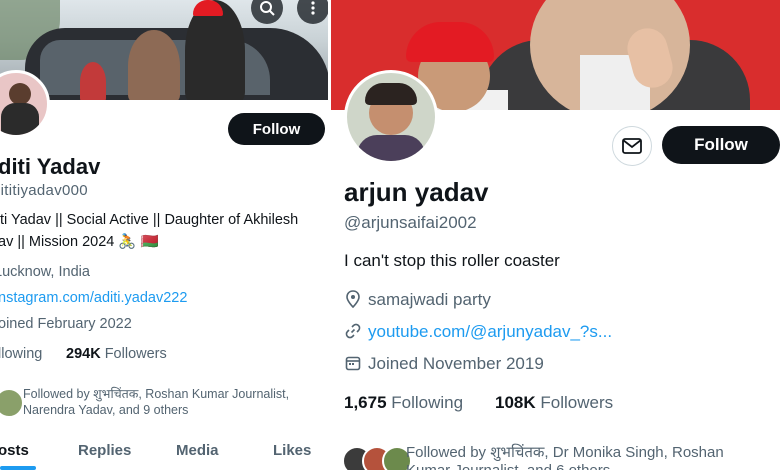 This screenshot has width=780, height=470. What do you see at coordinates (21, 354) in the screenshot?
I see `left-following-label: llowing` at bounding box center [21, 354].